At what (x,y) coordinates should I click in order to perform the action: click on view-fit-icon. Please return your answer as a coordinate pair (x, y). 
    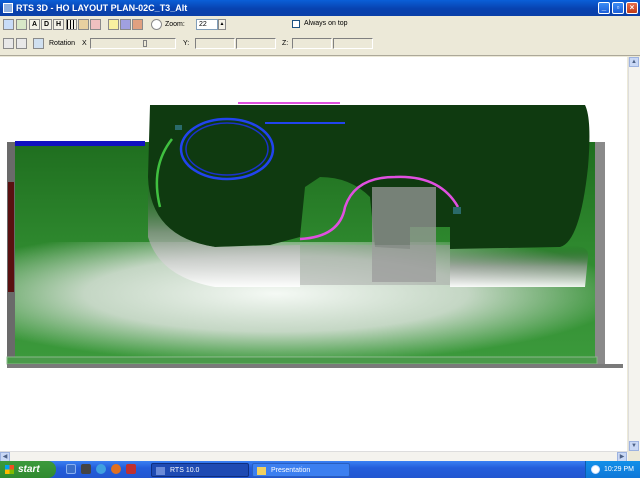
    Looking at the image, I should click on (21, 24).